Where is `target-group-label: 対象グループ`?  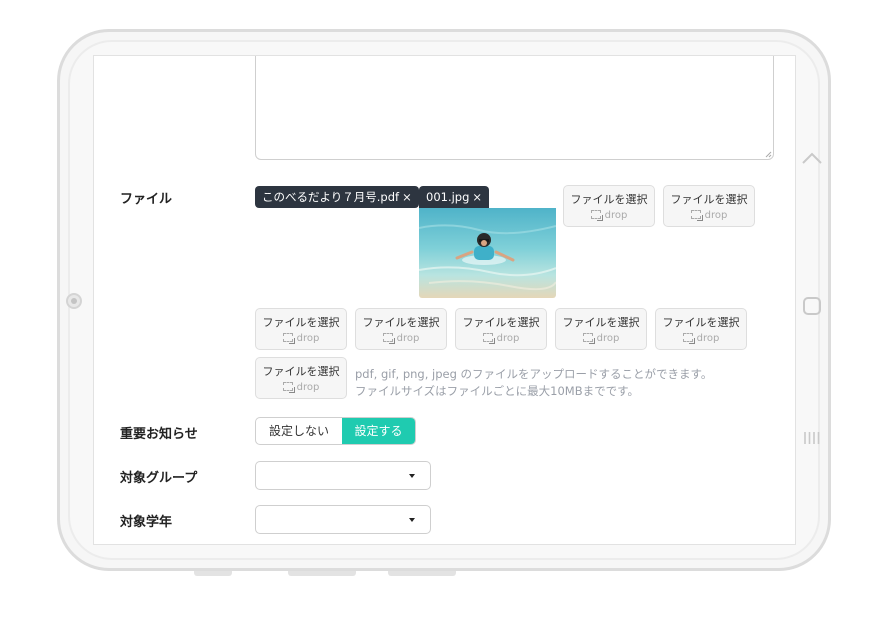
target-group-label: 対象グループ is located at coordinates (159, 478).